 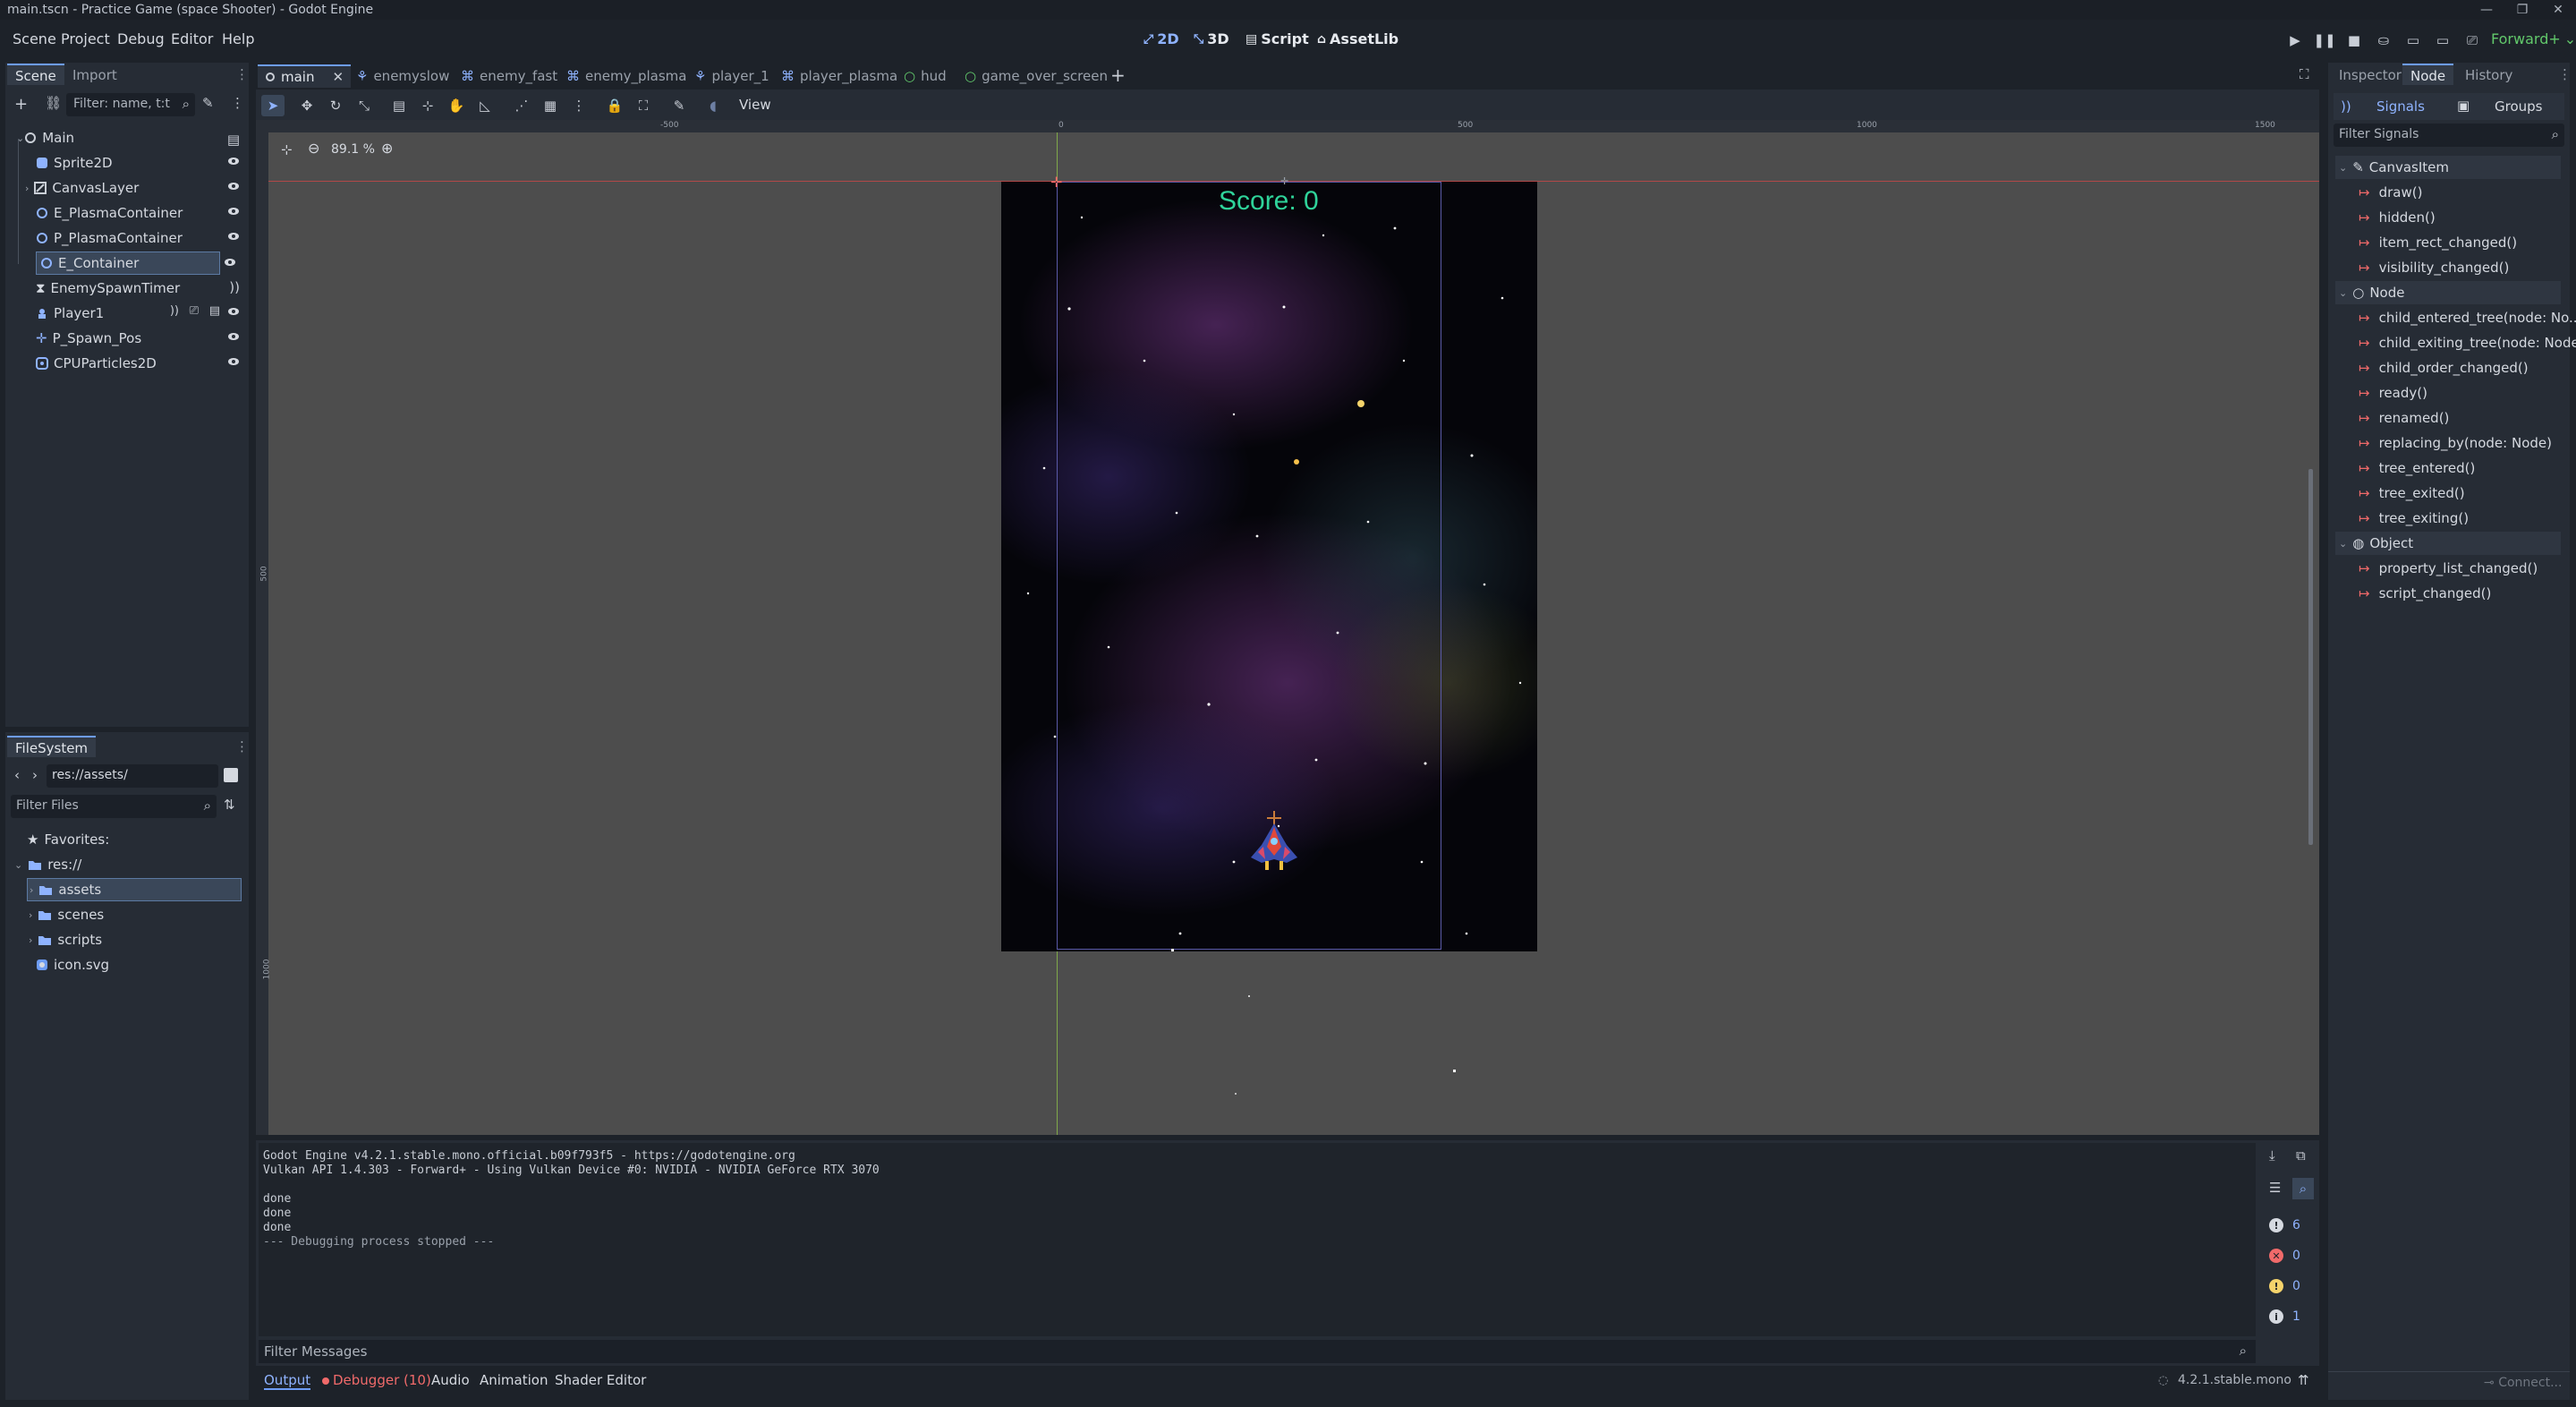 I want to click on scene-tab-game-over-screen: ○ game_over_screen, so click(x=1036, y=76).